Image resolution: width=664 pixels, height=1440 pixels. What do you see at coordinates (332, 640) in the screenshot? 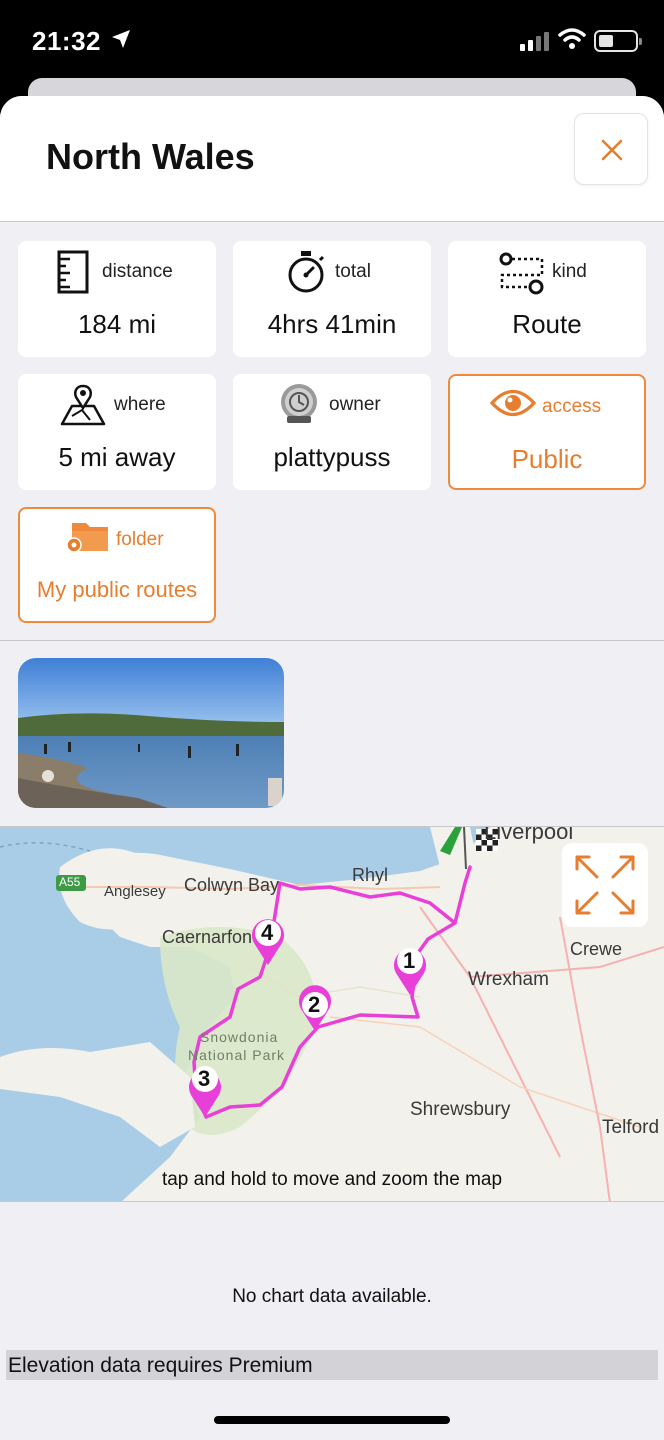
I see `section-divider` at bounding box center [332, 640].